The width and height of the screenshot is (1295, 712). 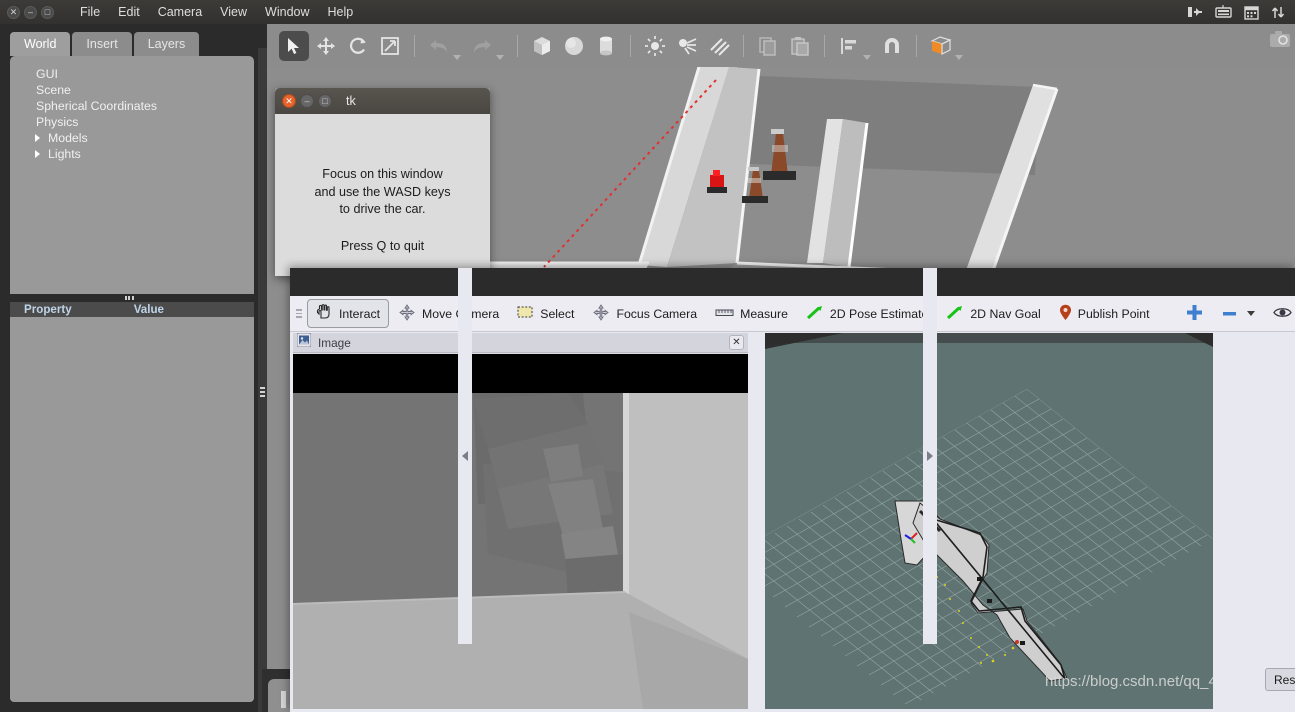 What do you see at coordinates (324, 313) in the screenshot?
I see `hand-cursor-icon` at bounding box center [324, 313].